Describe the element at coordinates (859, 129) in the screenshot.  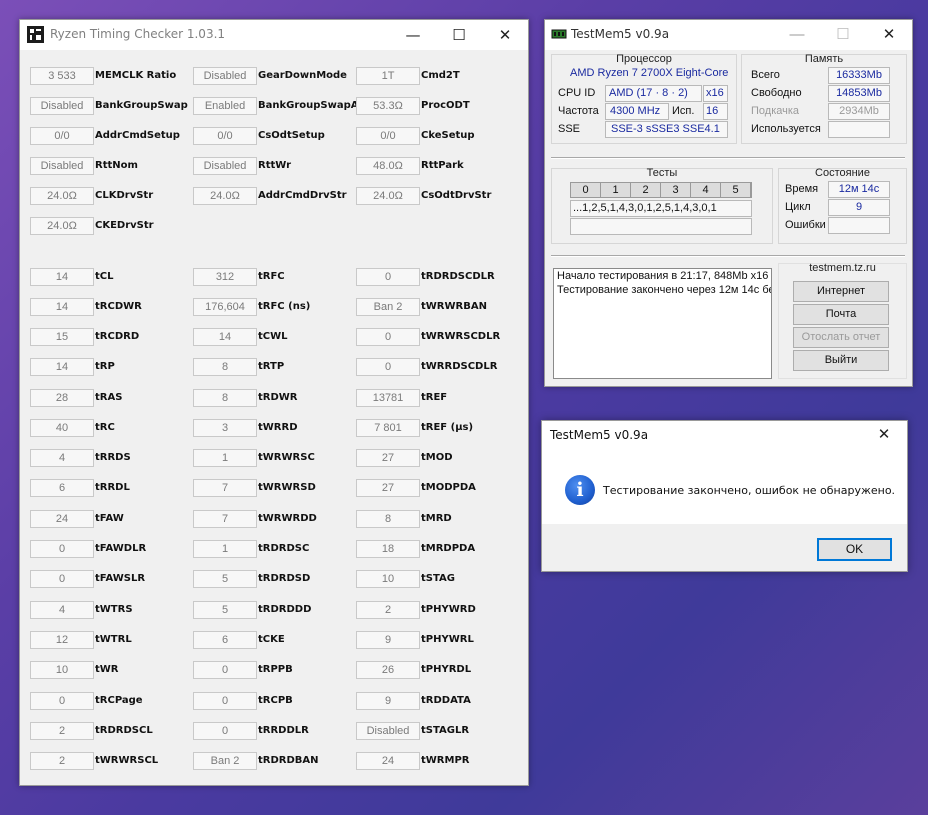
I see `mem-used-value` at that location.